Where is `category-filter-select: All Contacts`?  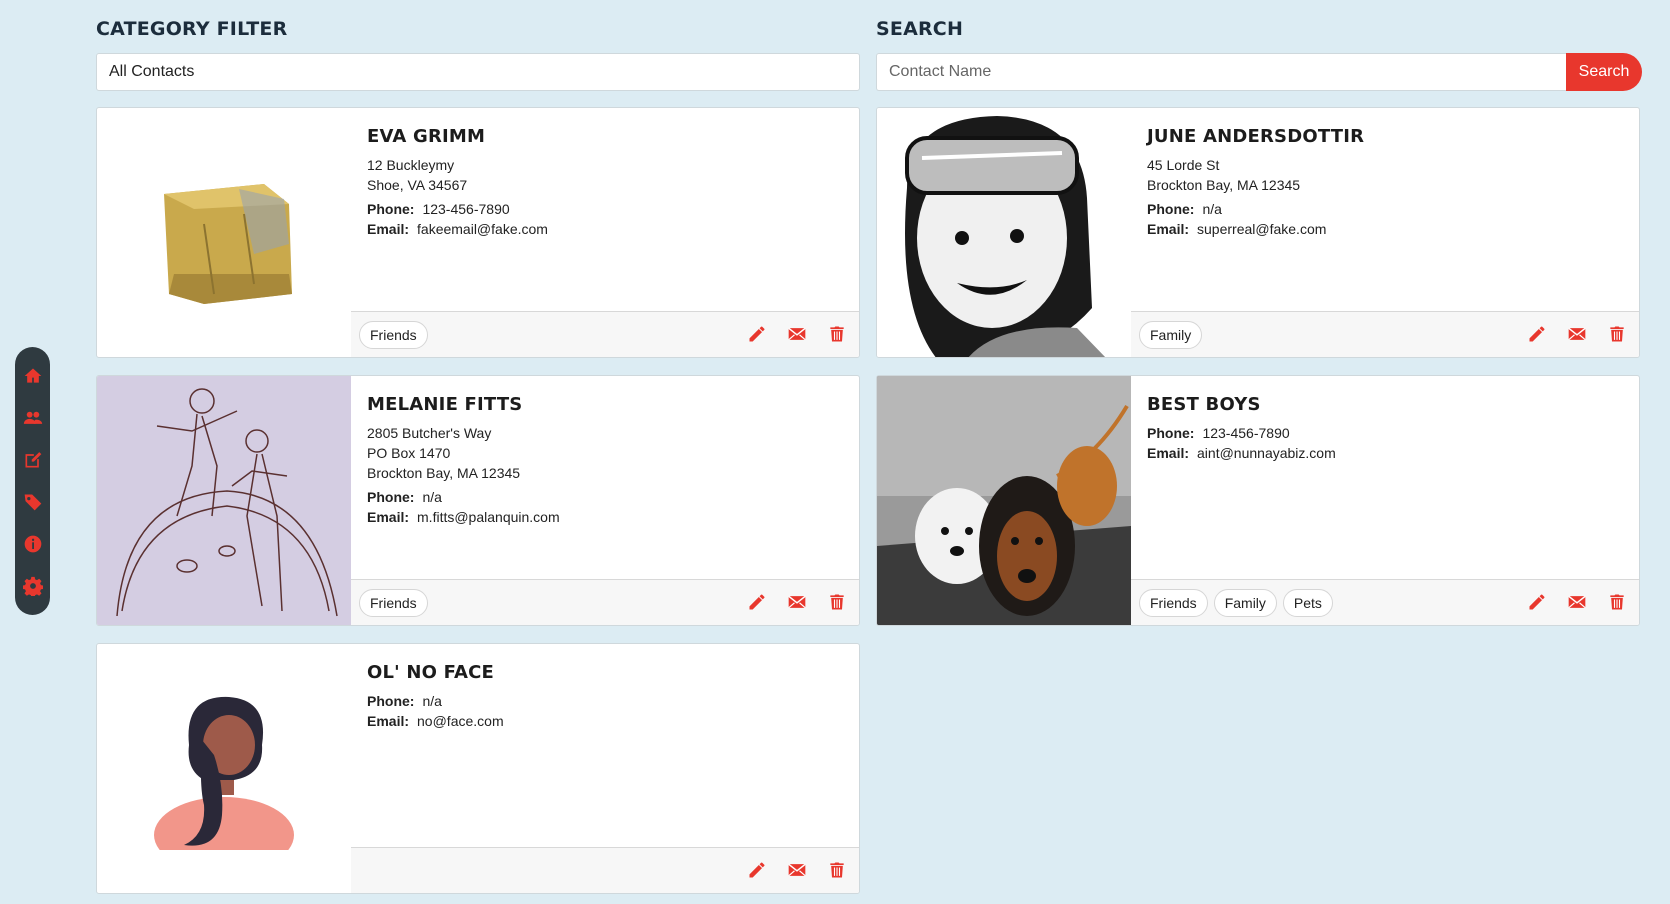
category-filter-select: All Contacts is located at coordinates (478, 72).